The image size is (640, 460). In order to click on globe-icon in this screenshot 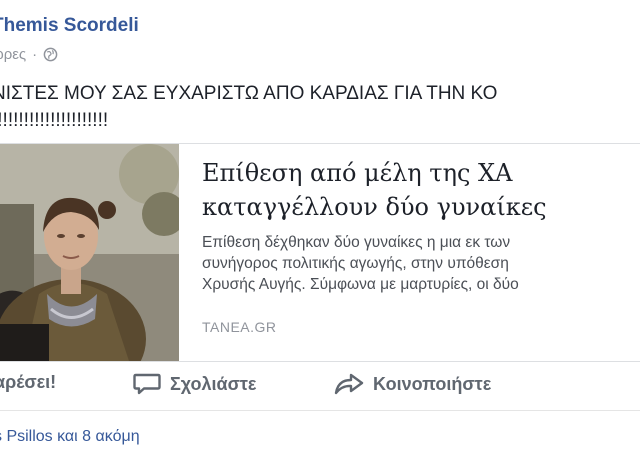, I will do `click(50, 54)`.